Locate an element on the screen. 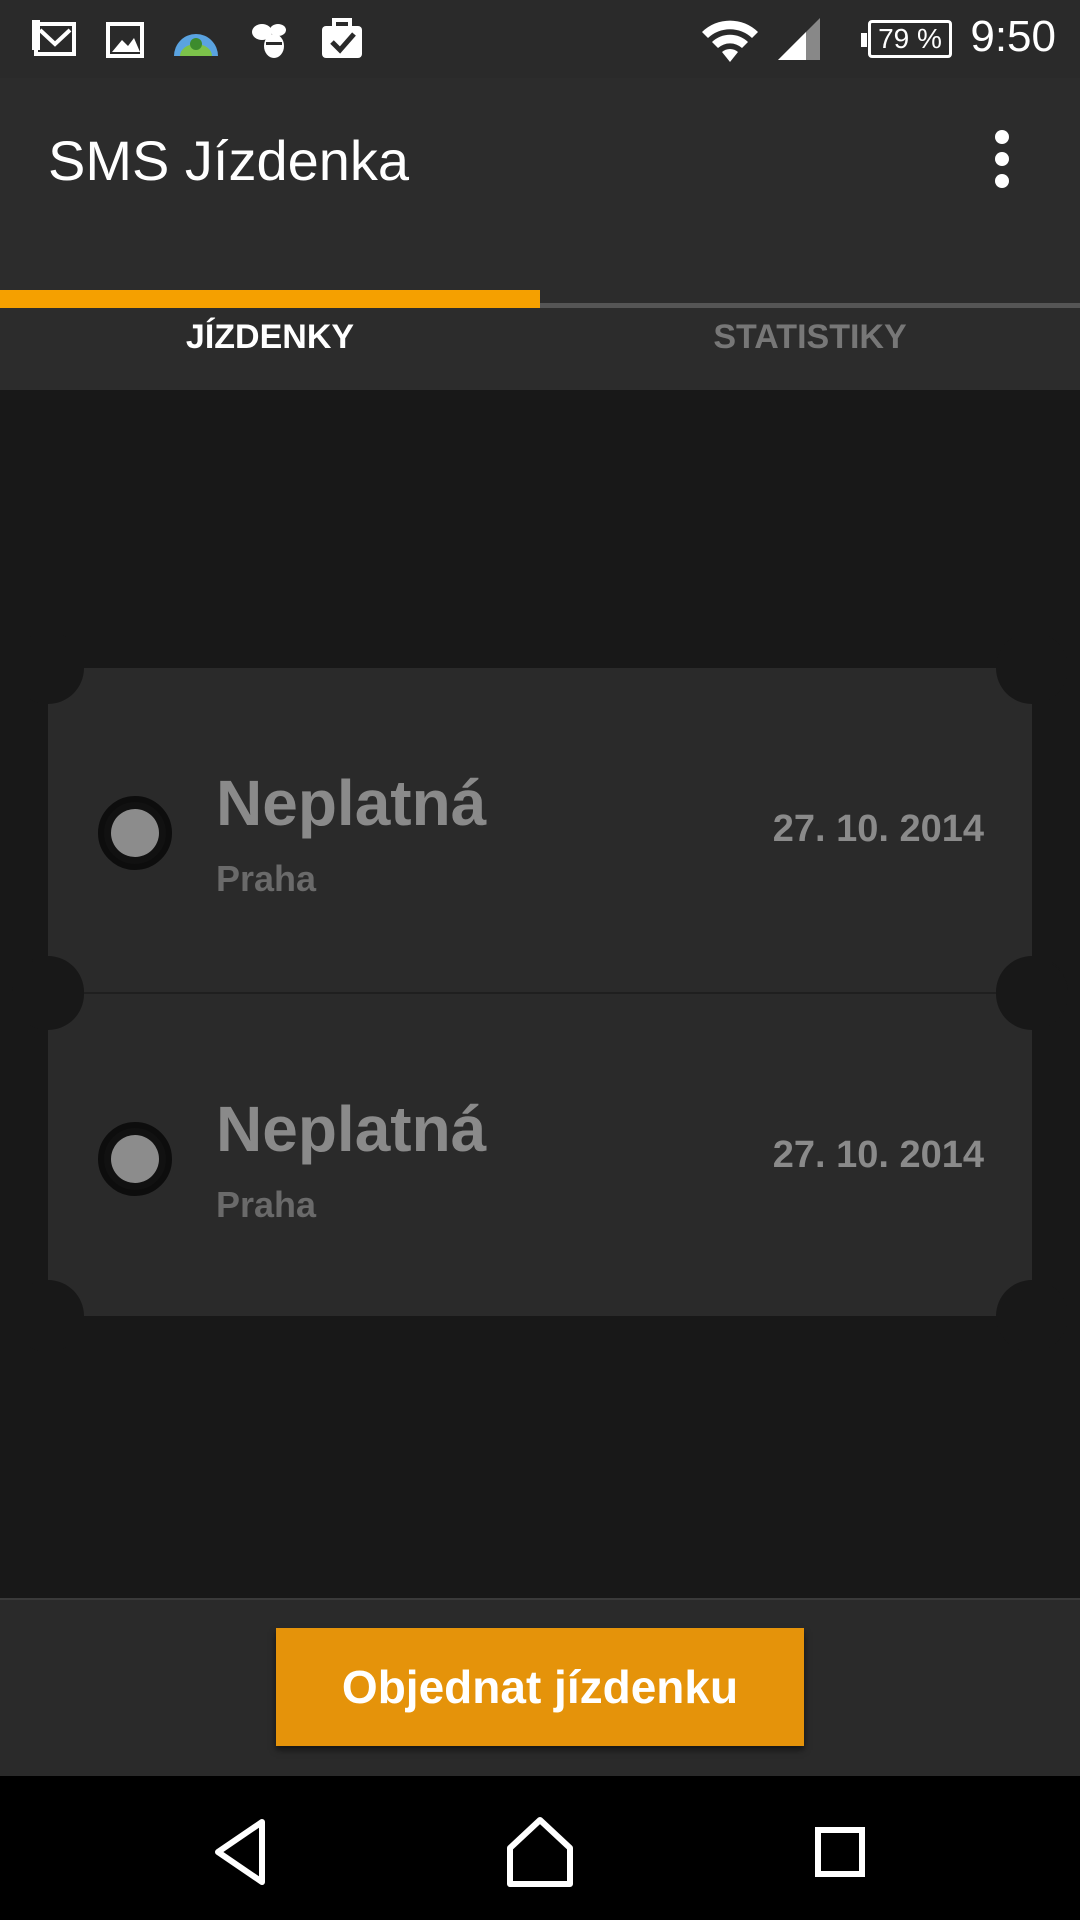 This screenshot has width=1080, height=1920. swarm-icon is located at coordinates (269, 41).